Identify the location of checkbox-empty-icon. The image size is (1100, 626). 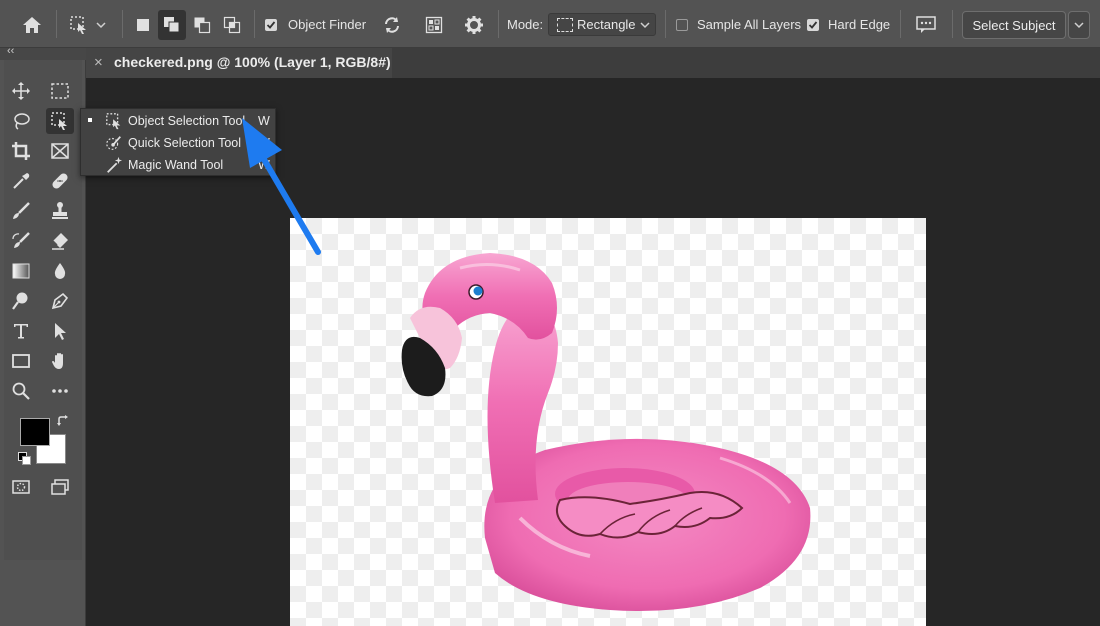
(682, 25).